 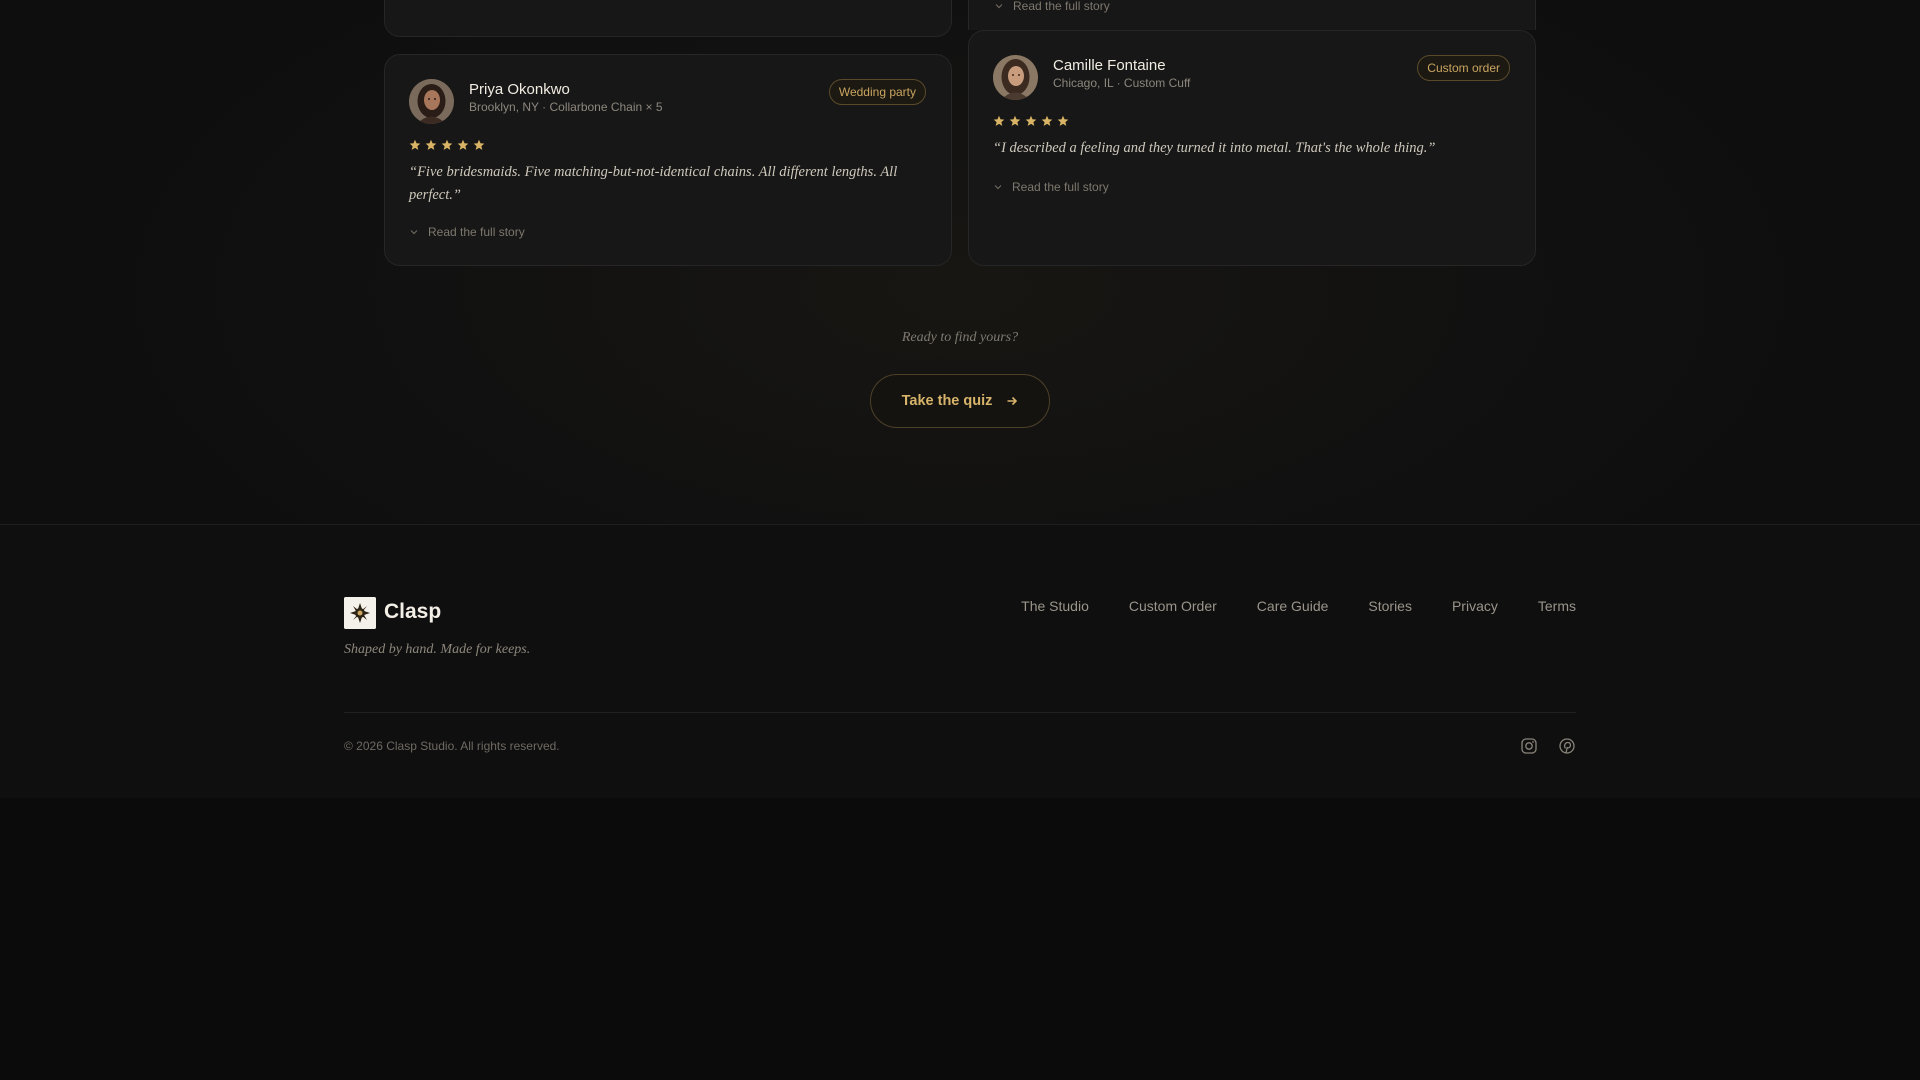 What do you see at coordinates (960, 337) in the screenshot?
I see `cta-lead-text: Ready to find yours?` at bounding box center [960, 337].